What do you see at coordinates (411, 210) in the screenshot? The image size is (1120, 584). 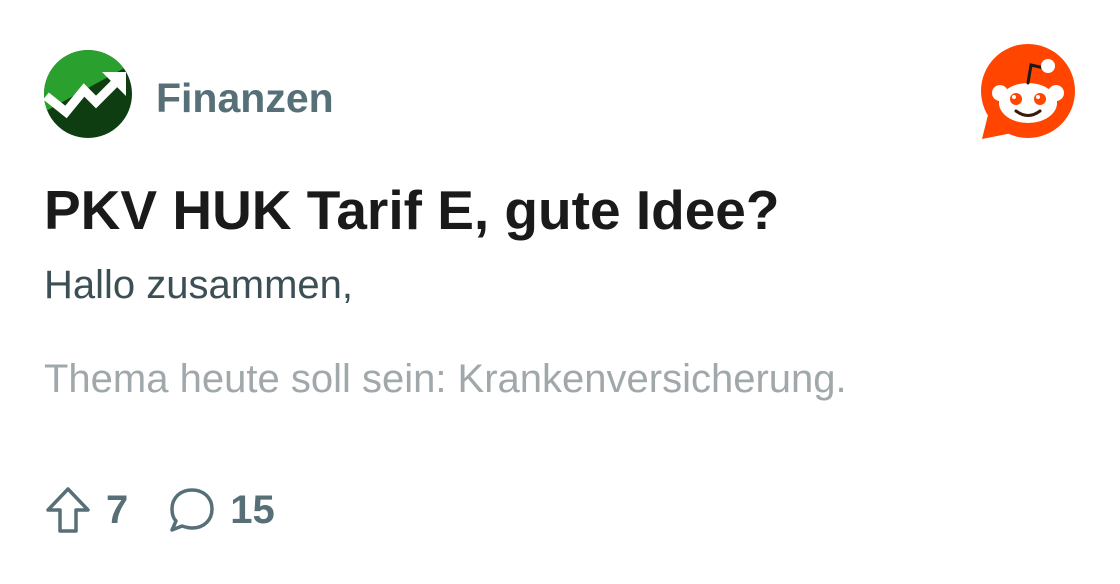 I see `post-title: PKV HUK Tarif E, gute Idee?` at bounding box center [411, 210].